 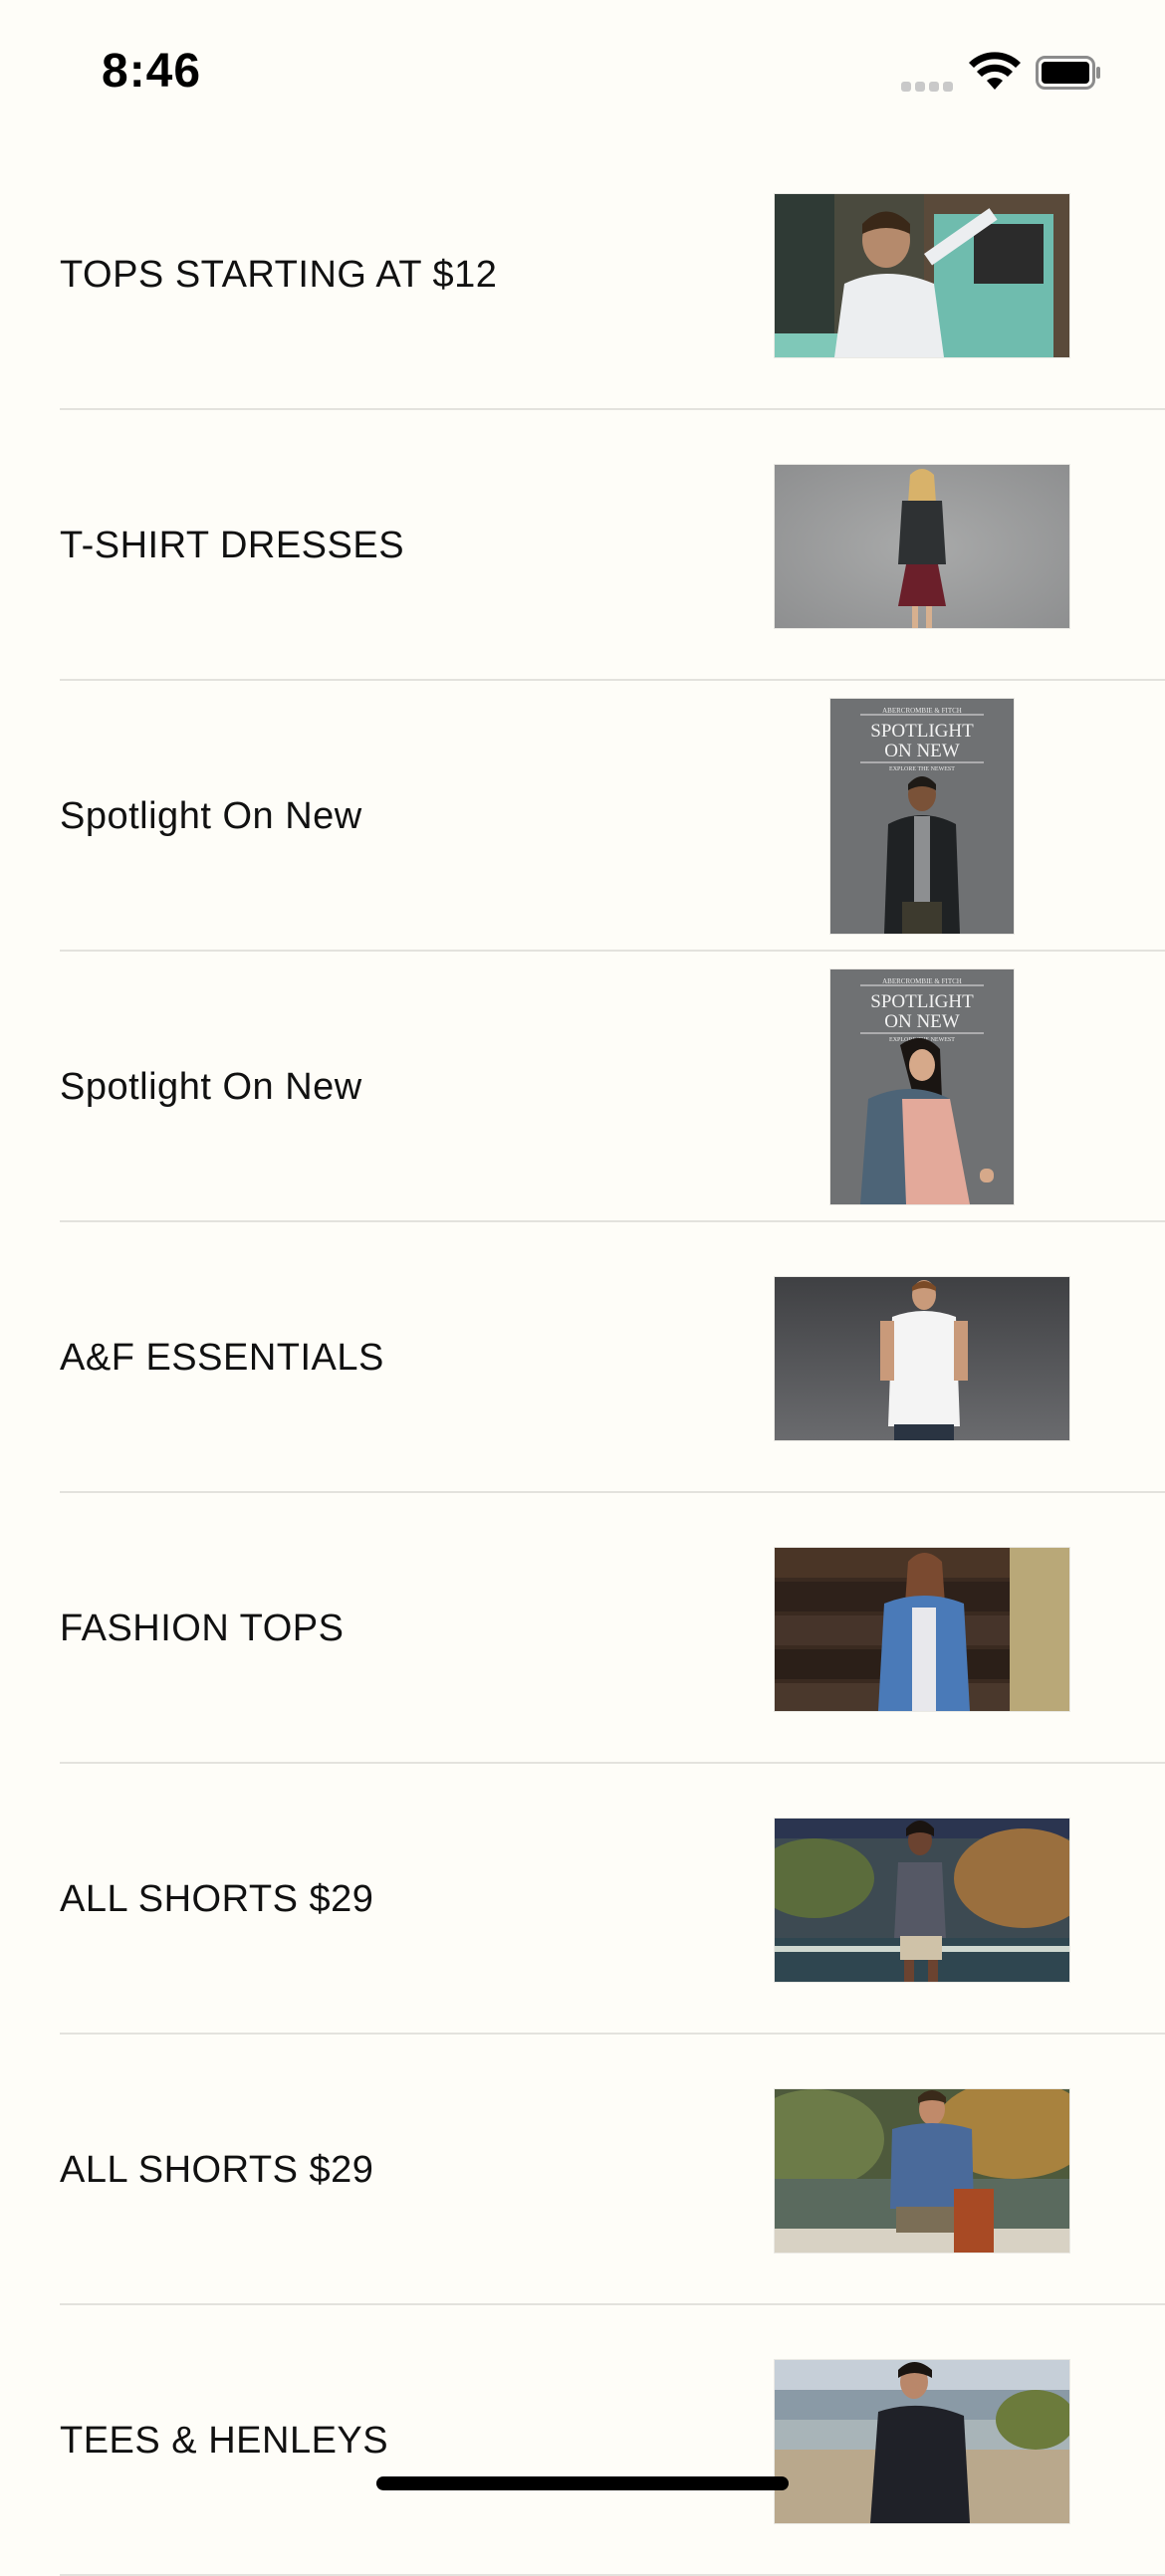 I want to click on list-item: FASHION TOPS, so click(x=582, y=1628).